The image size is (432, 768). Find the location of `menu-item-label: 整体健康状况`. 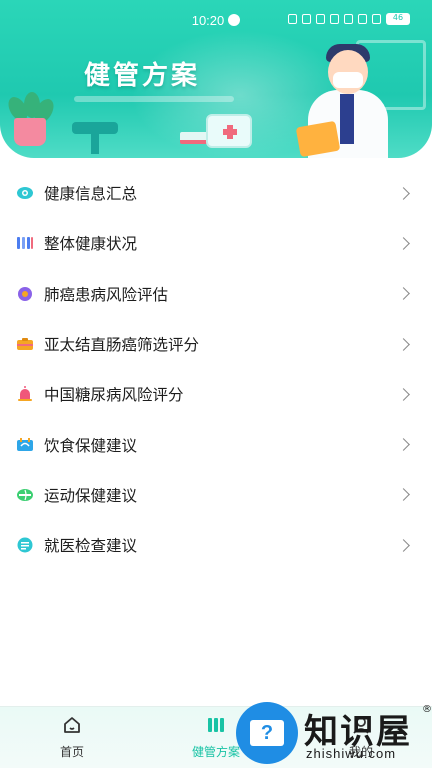

menu-item-label: 整体健康状况 is located at coordinates (91, 244).